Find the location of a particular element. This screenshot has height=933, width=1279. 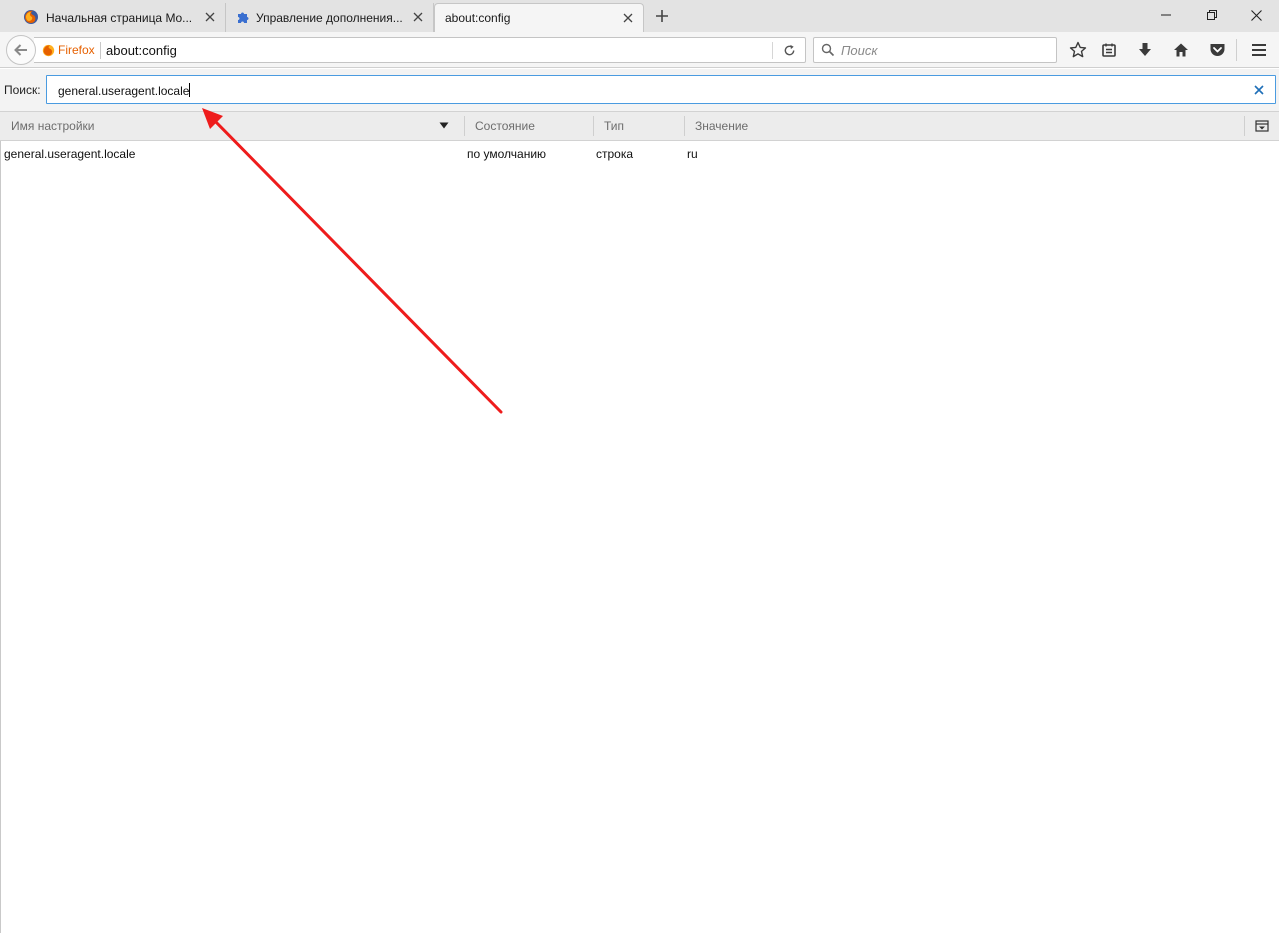

column-header-type: Тип is located at coordinates (643, 126).